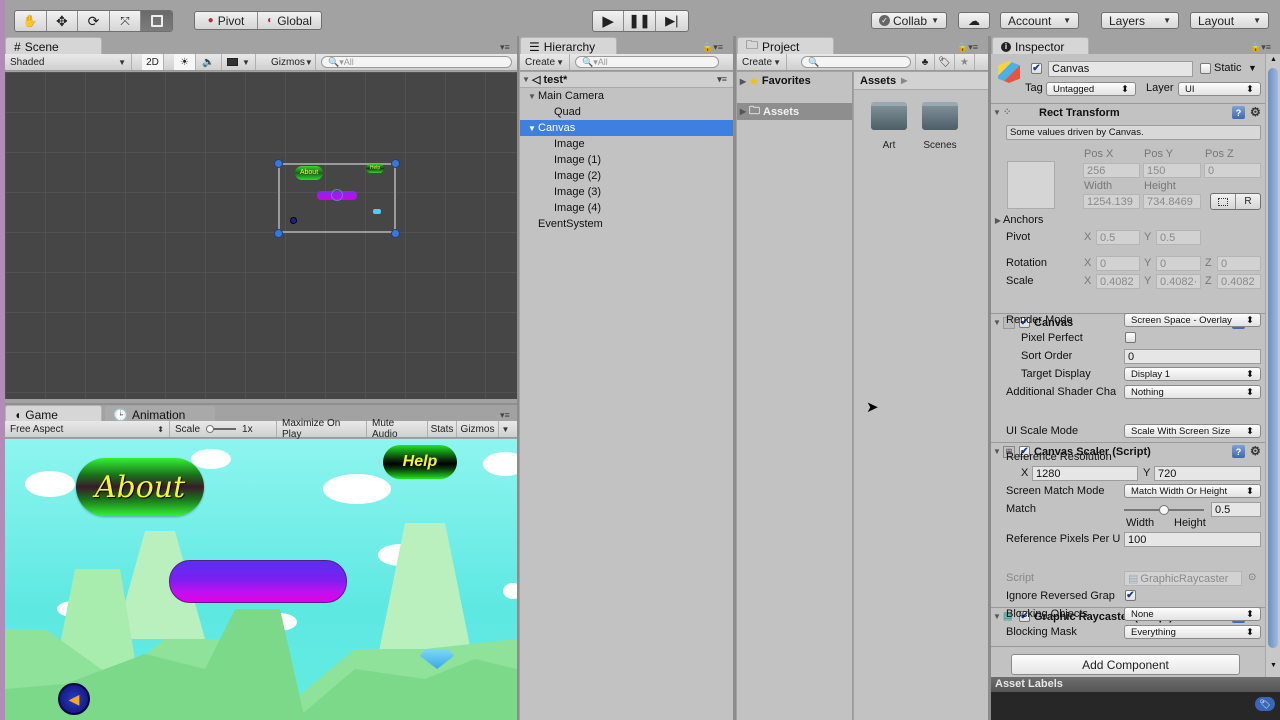 This screenshot has height=720, width=1280. I want to click on rotation-y-field: 0, so click(1178, 263).